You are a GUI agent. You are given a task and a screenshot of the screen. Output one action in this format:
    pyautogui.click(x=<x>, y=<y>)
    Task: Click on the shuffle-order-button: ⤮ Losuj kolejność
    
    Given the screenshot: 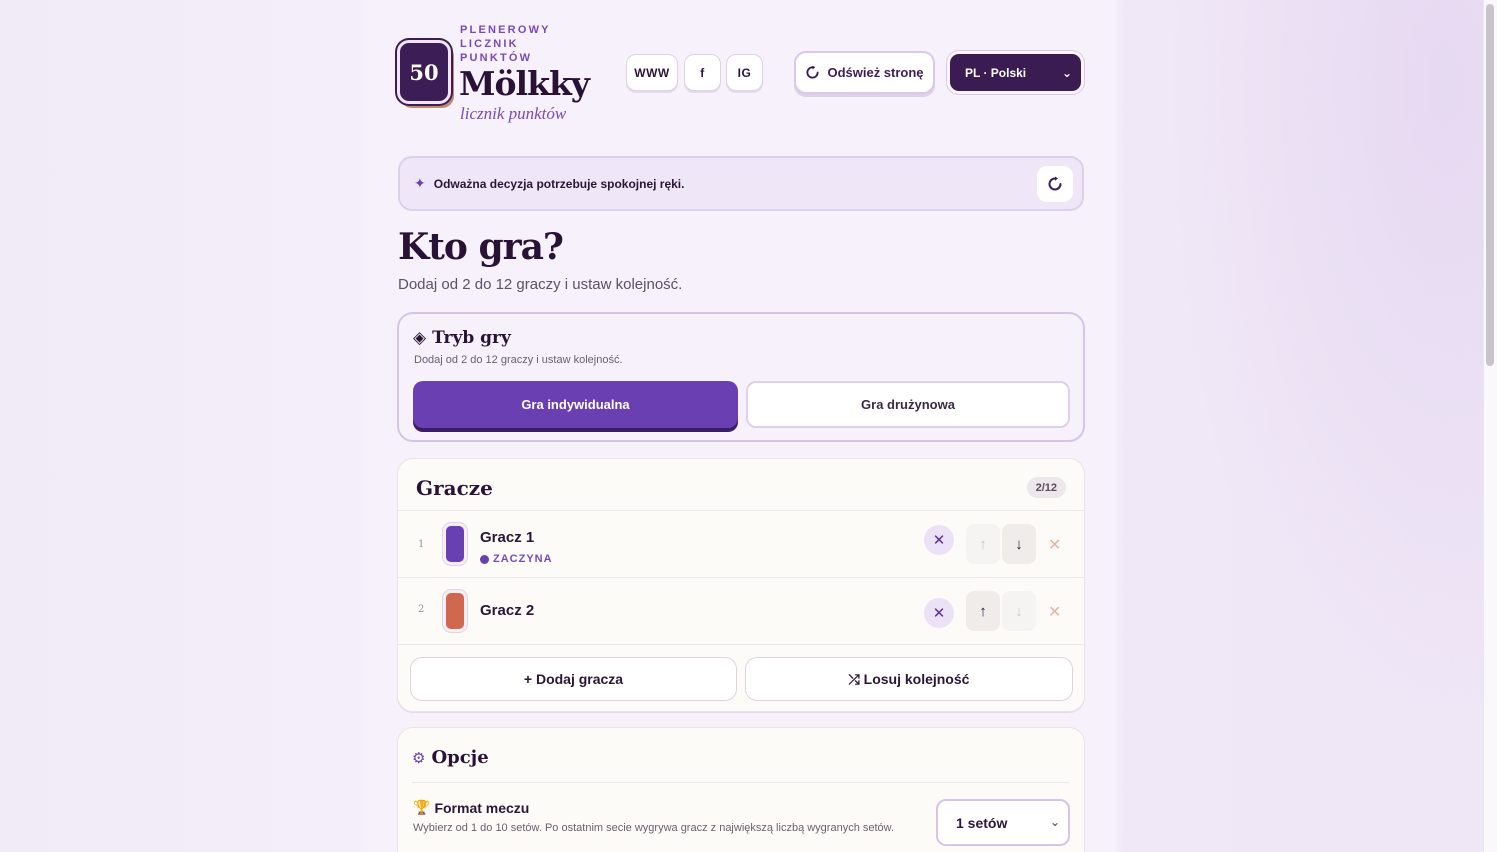 What is the action you would take?
    pyautogui.click(x=909, y=679)
    